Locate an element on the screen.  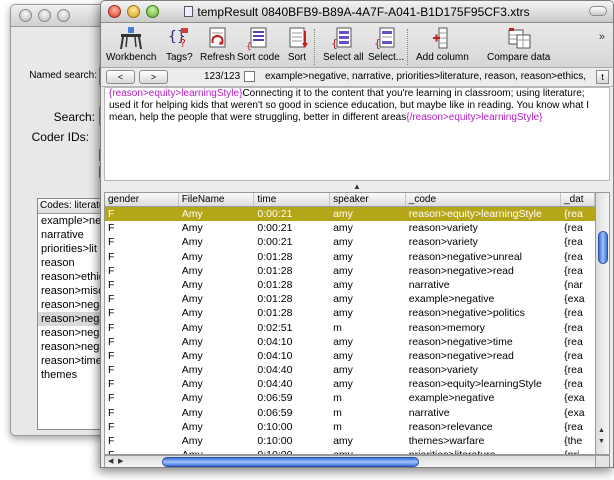
add-column-label: Add column is located at coordinates (442, 57).